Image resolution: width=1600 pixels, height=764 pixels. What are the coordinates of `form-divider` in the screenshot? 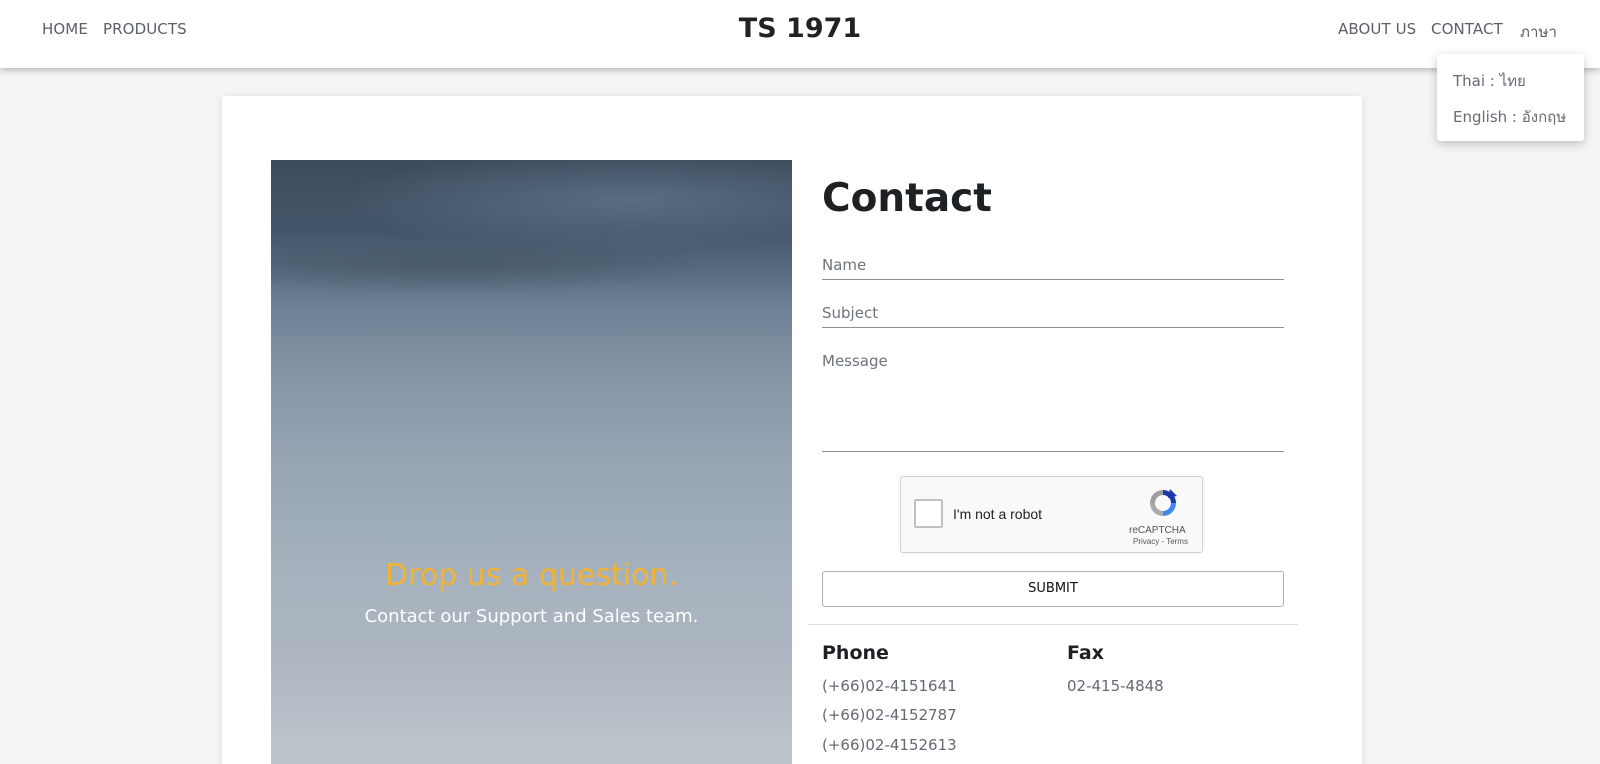 It's located at (1053, 624).